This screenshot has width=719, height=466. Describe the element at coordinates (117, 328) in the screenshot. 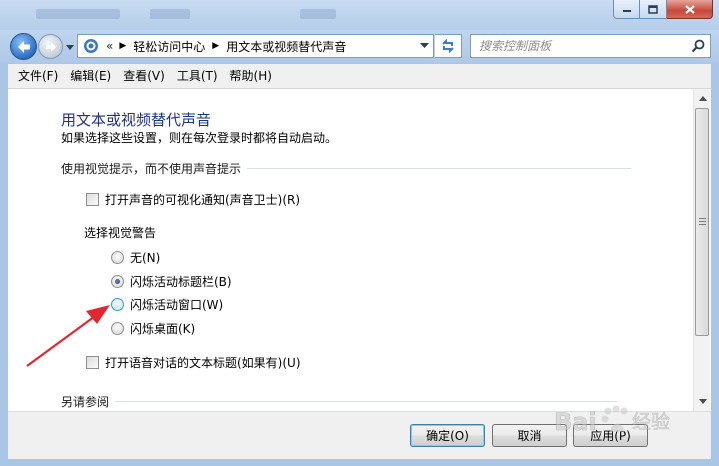

I see `radio-flash-desktop` at that location.